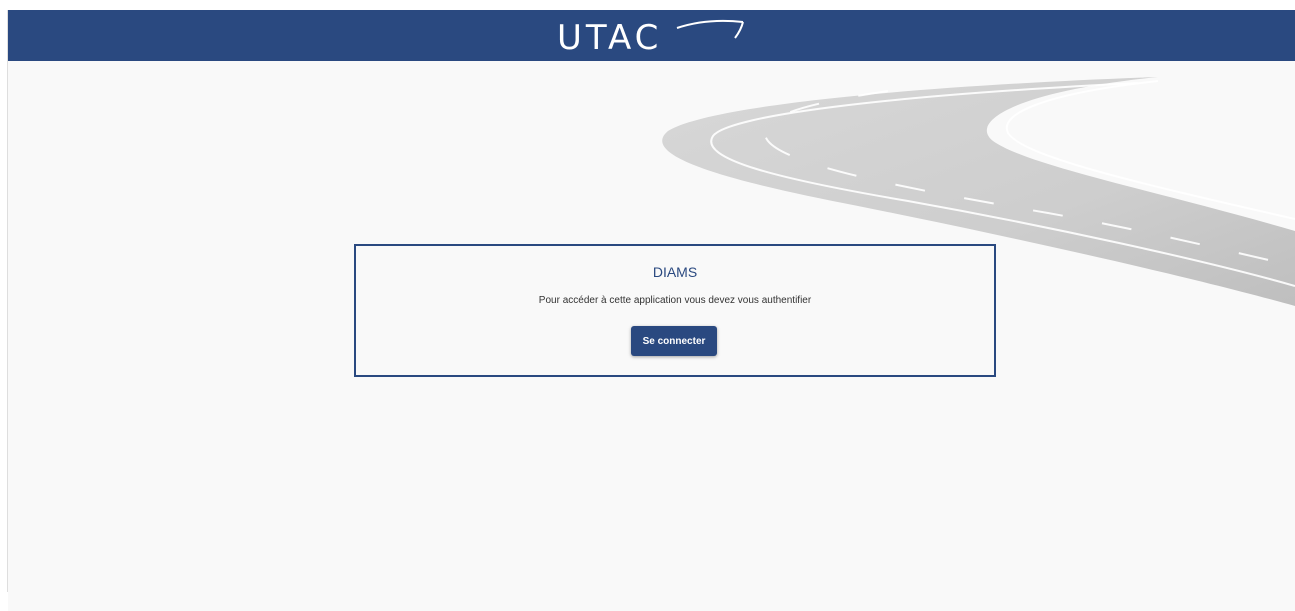 This screenshot has width=1295, height=611. What do you see at coordinates (674, 341) in the screenshot?
I see `login-button: Se connecter` at bounding box center [674, 341].